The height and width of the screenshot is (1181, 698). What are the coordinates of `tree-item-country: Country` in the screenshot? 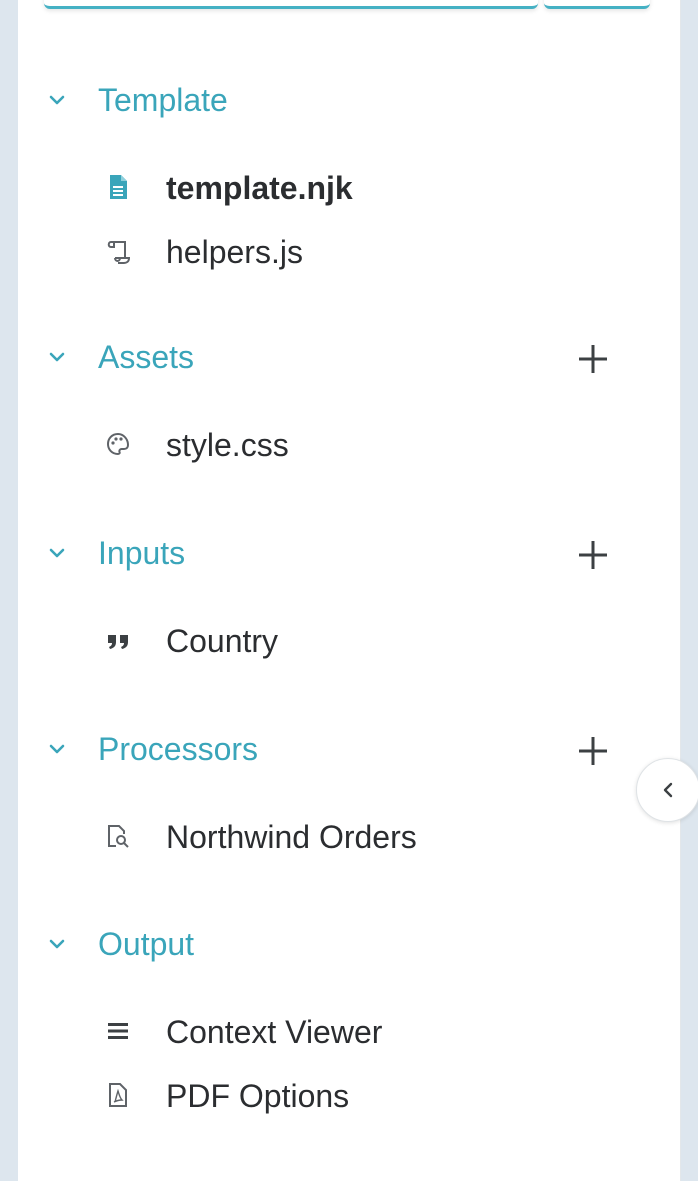 It's located at (349, 640).